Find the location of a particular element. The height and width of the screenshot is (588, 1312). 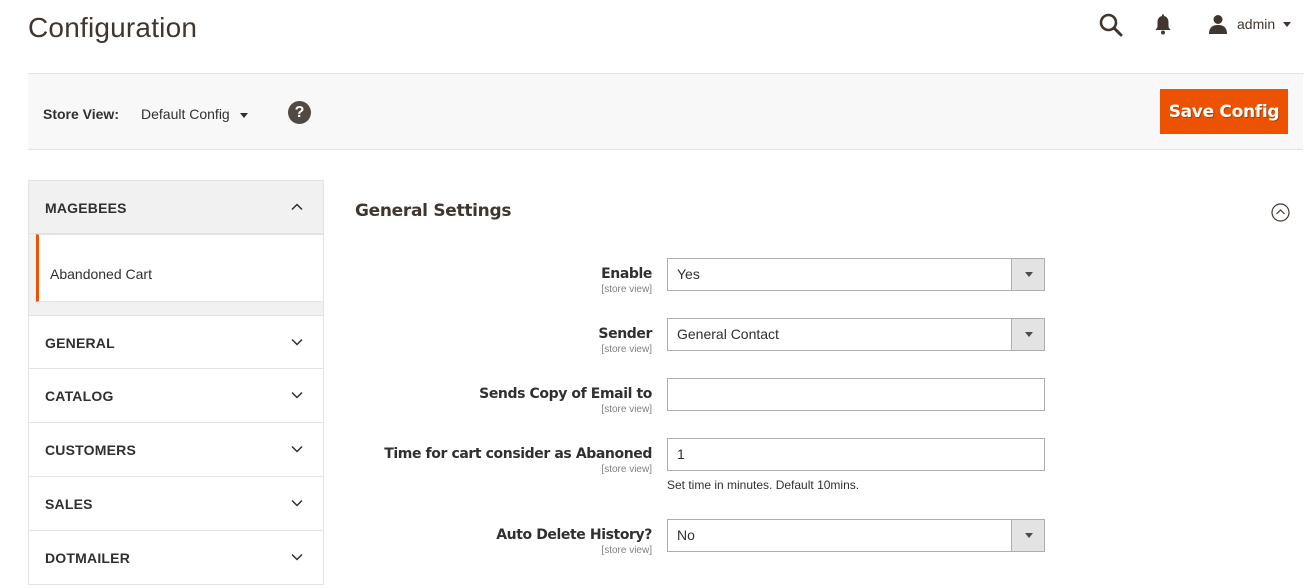

sidebar-section-customers: CUSTOMERS is located at coordinates (176, 450).